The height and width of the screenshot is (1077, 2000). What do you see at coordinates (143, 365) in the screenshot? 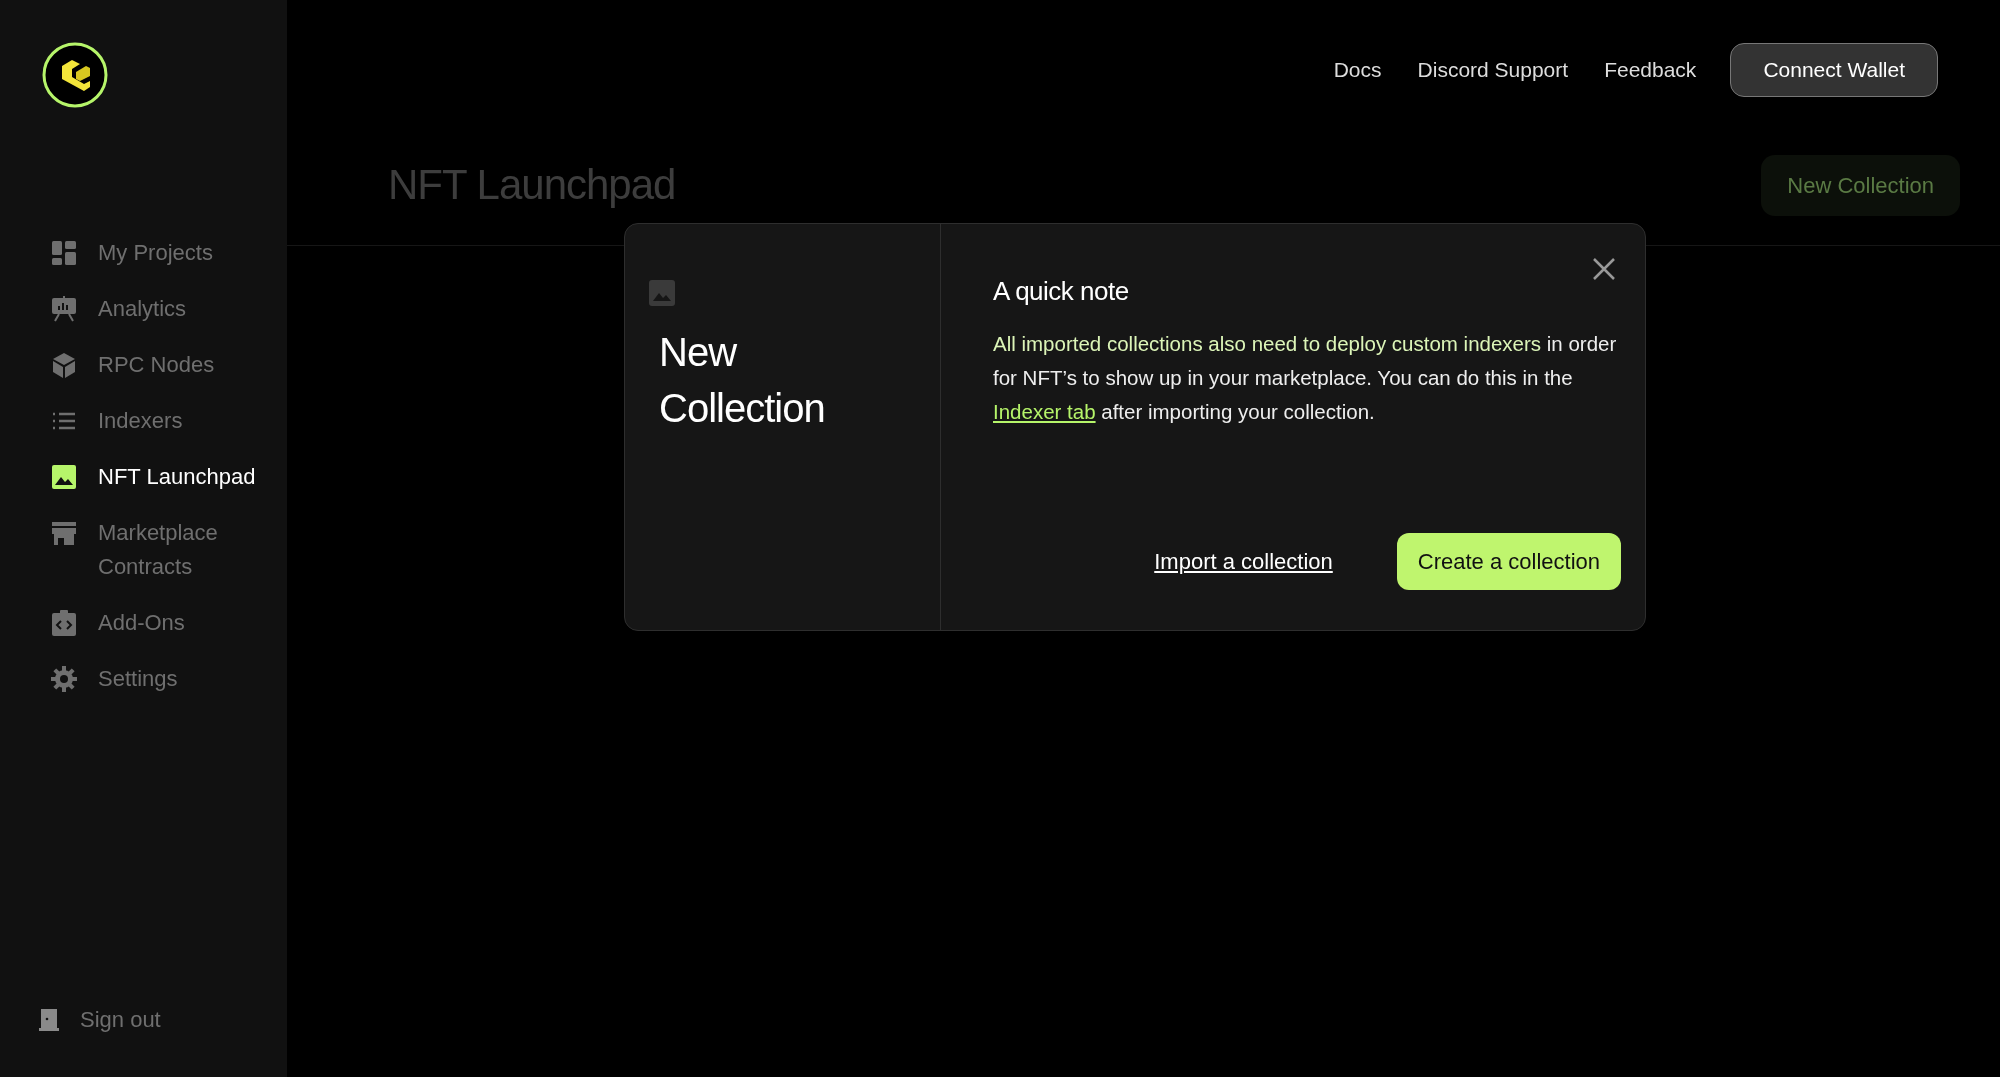
I see `sidebar-item: RPC Nodes` at bounding box center [143, 365].